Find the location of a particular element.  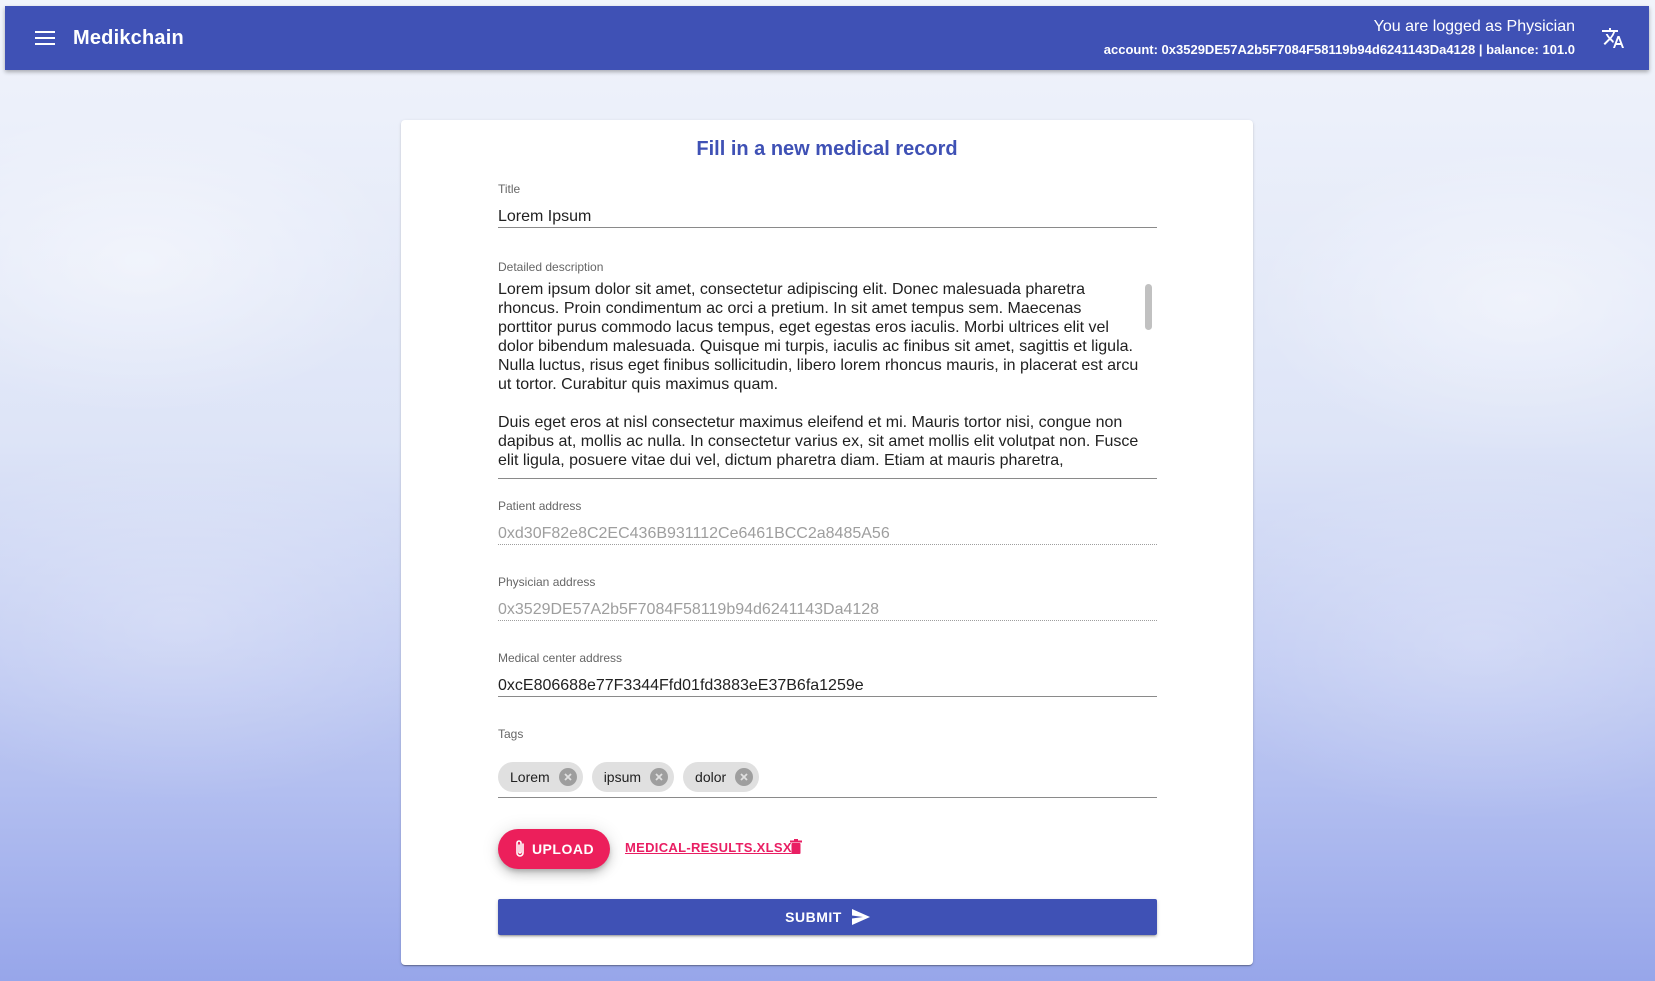

upload-button: UPLOAD is located at coordinates (554, 849).